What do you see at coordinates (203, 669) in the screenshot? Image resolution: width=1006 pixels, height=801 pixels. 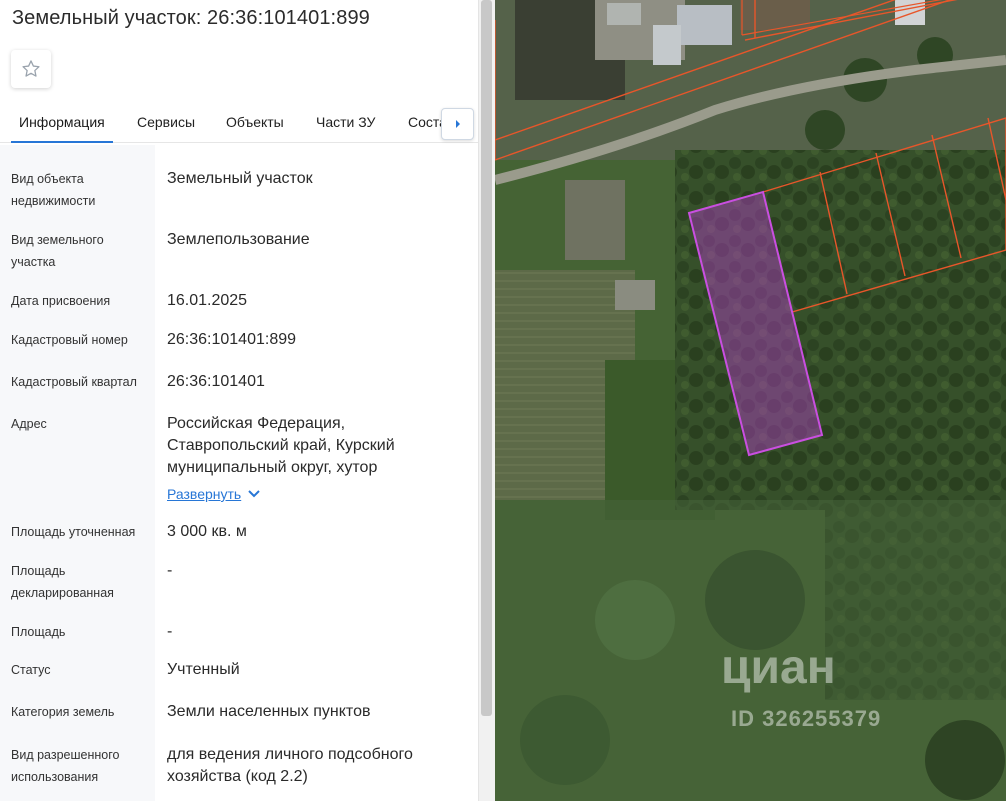 I see `info-value: Учтенный` at bounding box center [203, 669].